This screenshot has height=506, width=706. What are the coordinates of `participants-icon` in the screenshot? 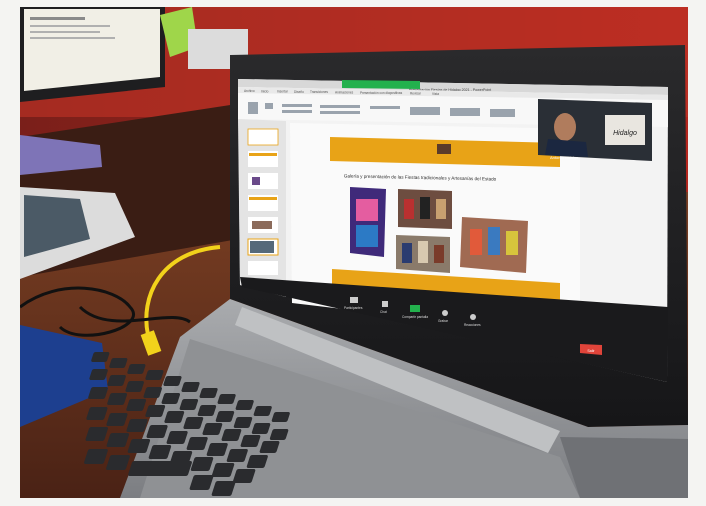 It's located at (354, 300).